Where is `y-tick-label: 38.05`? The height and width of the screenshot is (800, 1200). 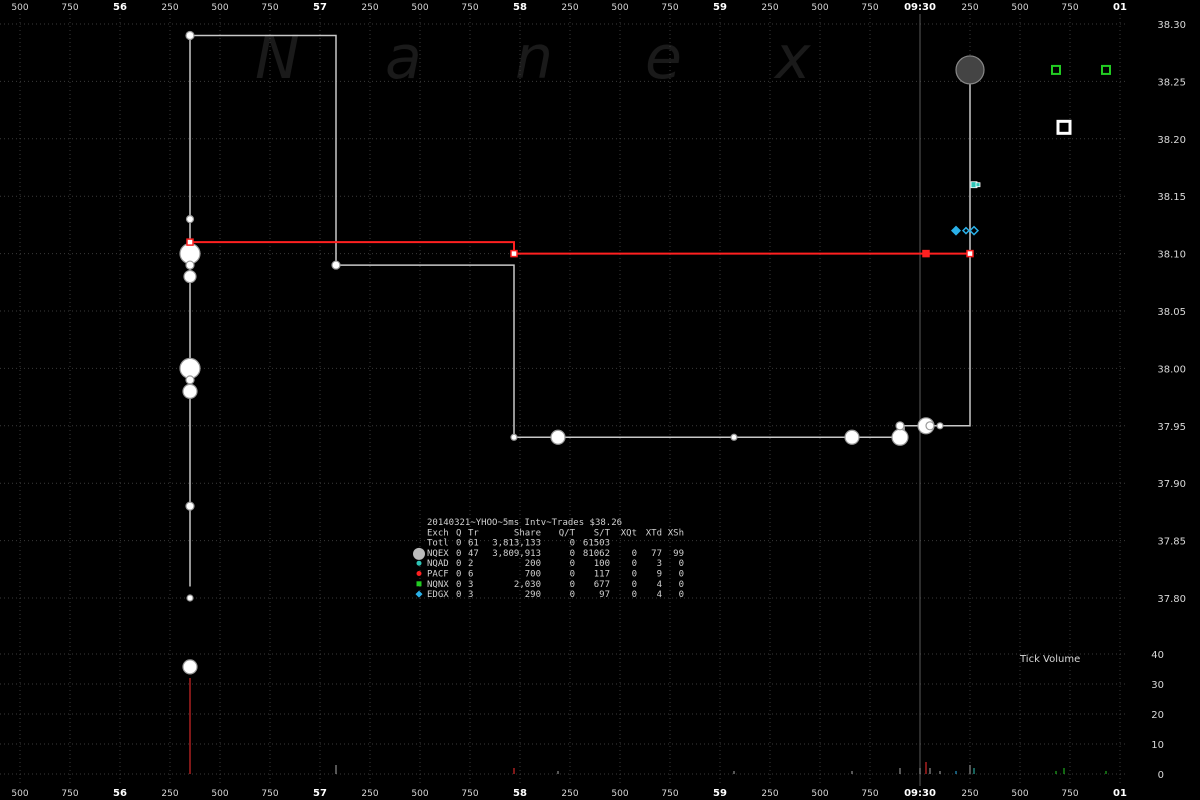 y-tick-label: 38.05 is located at coordinates (1171, 312).